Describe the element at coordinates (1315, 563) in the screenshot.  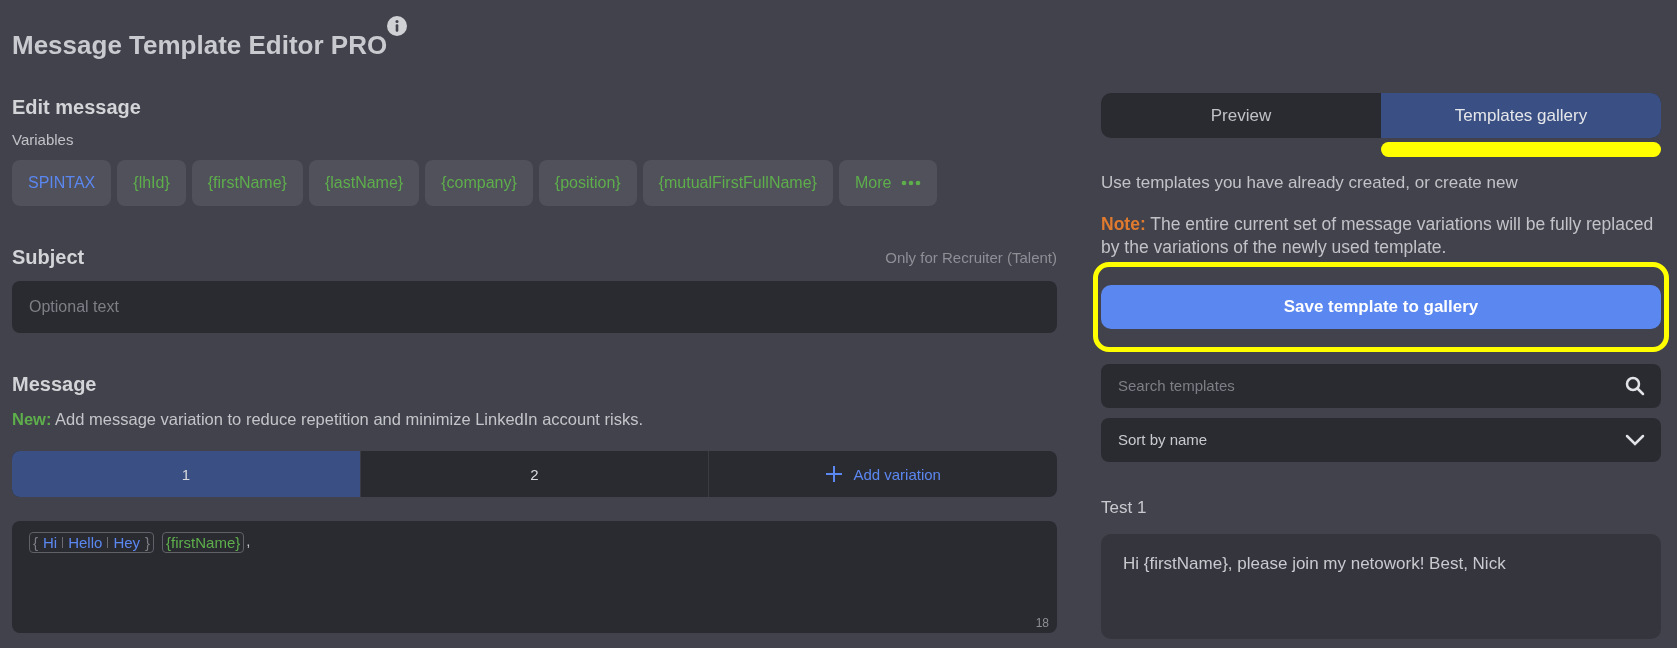
I see `template-text: Hi {firstName}, please join my netowork! Best, Nick` at that location.